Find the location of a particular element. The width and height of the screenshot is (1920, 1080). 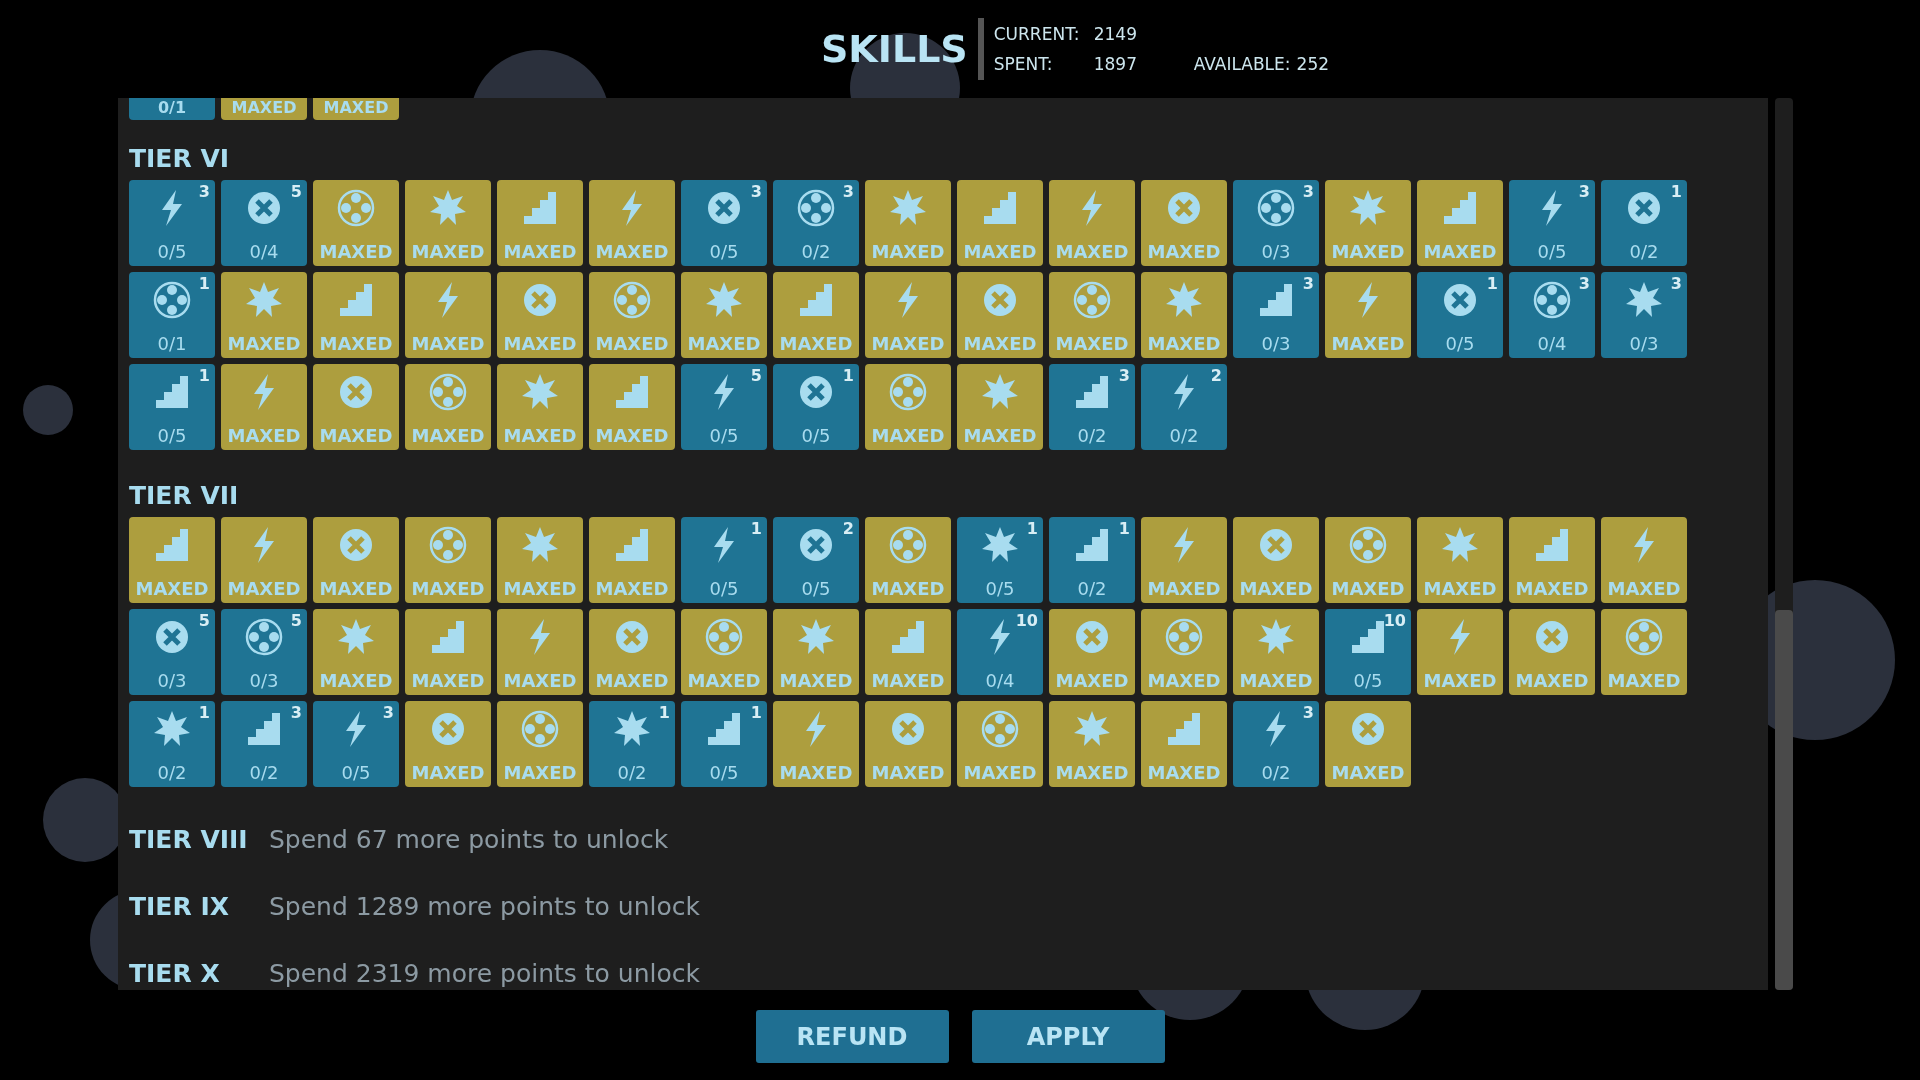

apply-button: APPLY is located at coordinates (1068, 1036).